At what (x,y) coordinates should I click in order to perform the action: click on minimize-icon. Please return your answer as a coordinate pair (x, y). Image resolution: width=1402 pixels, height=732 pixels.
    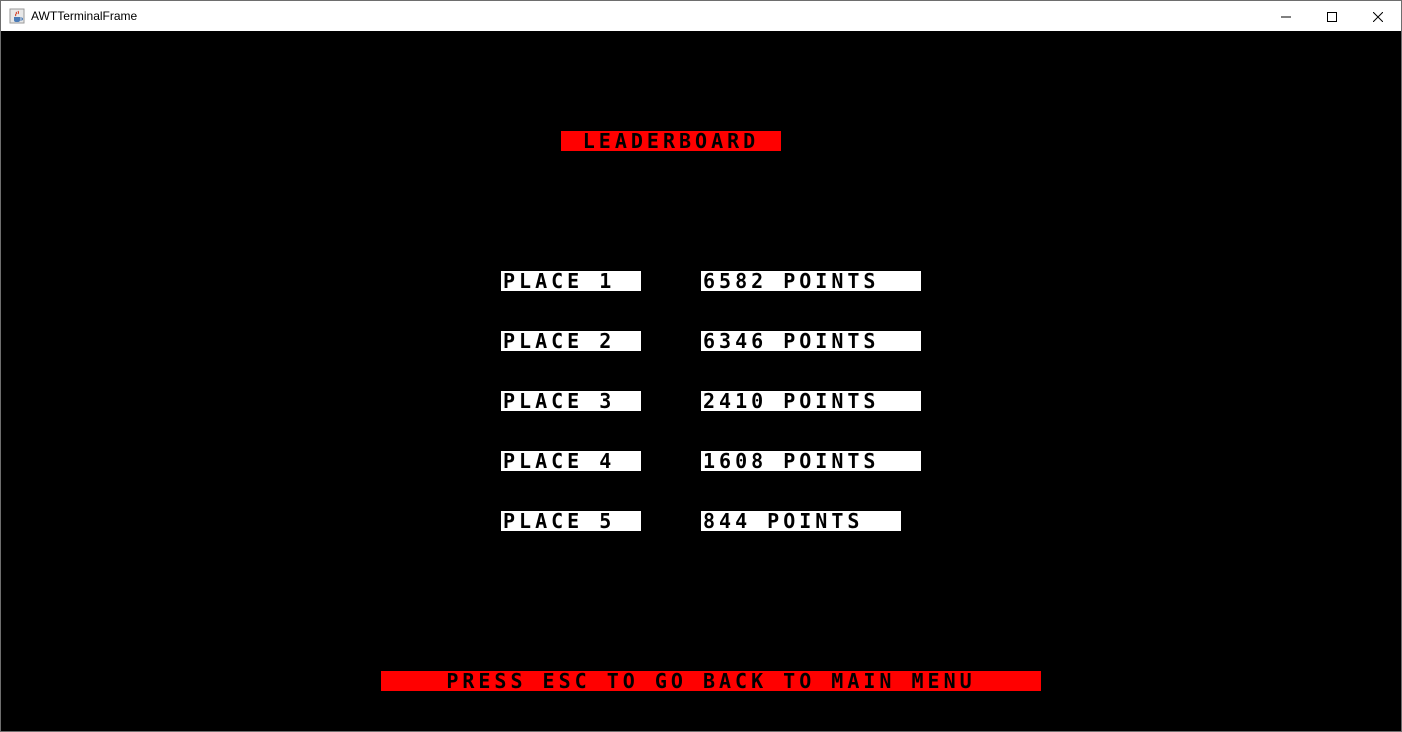
    Looking at the image, I should click on (1286, 16).